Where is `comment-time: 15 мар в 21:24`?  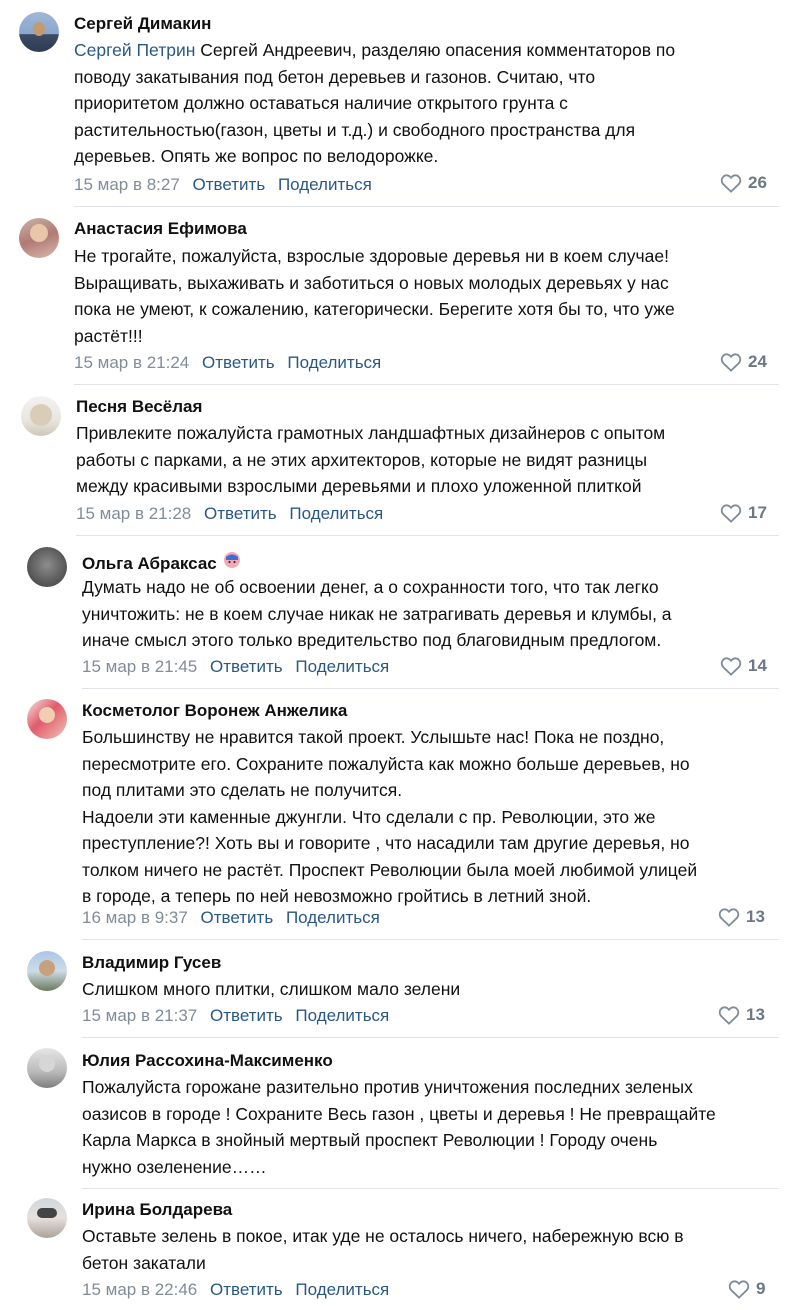
comment-time: 15 мар в 21:24 is located at coordinates (131, 362).